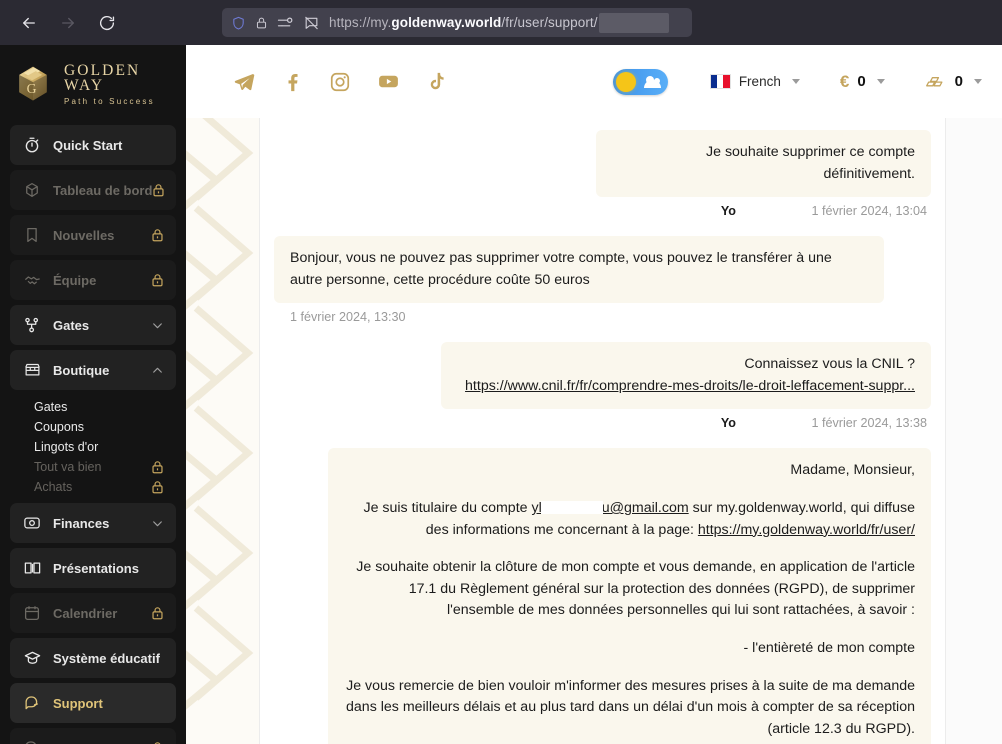 This screenshot has height=744, width=1002. What do you see at coordinates (71, 325) in the screenshot?
I see `sidebar-item-label: Gates` at bounding box center [71, 325].